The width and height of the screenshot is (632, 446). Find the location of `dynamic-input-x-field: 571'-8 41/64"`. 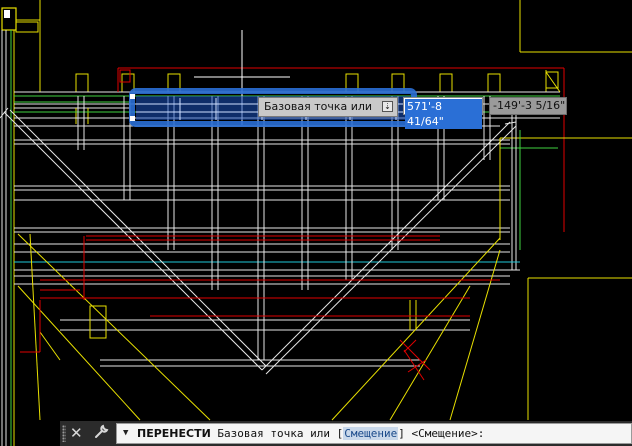

dynamic-input-x-field: 571'-8 41/64" is located at coordinates (443, 113).